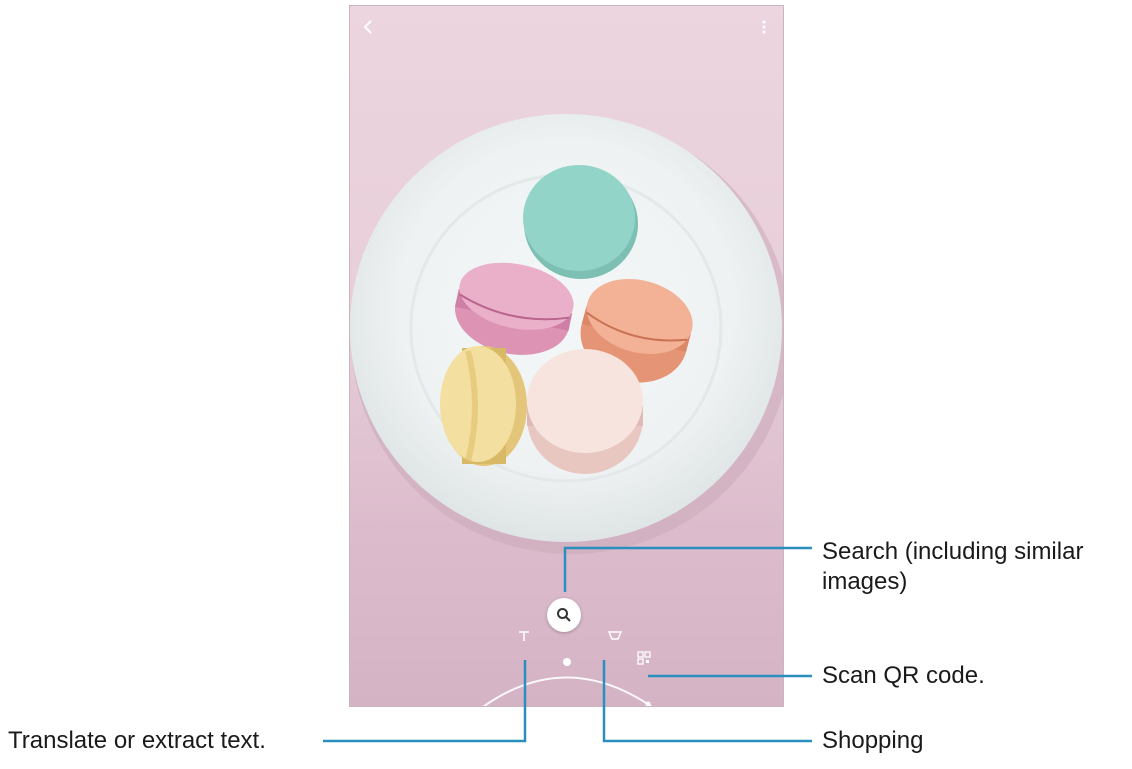 This screenshot has width=1132, height=769. I want to click on shopping-callout-label: Shopping, so click(873, 740).